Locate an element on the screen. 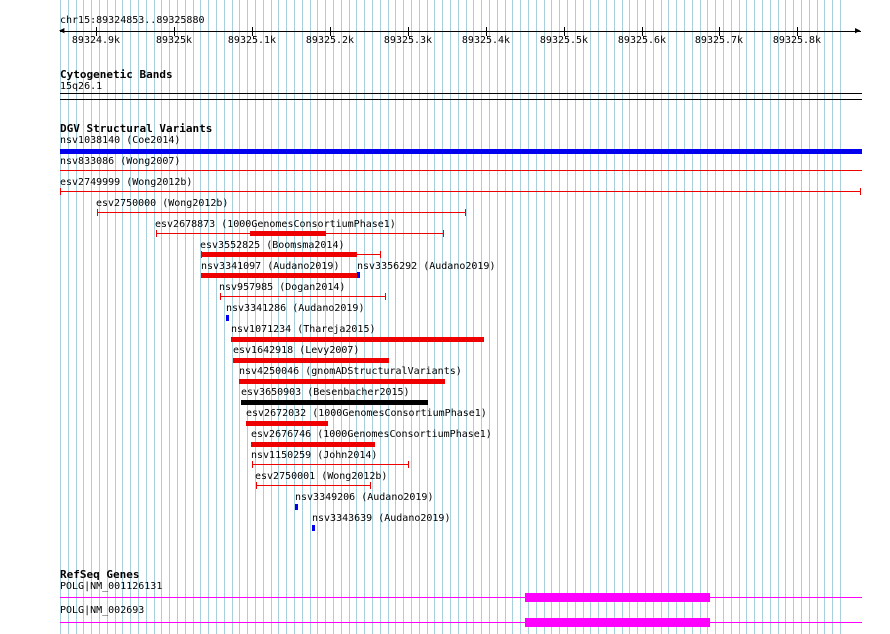 The image size is (890, 634). variant-label: nsv3341097 (Audano2019) is located at coordinates (270, 266).